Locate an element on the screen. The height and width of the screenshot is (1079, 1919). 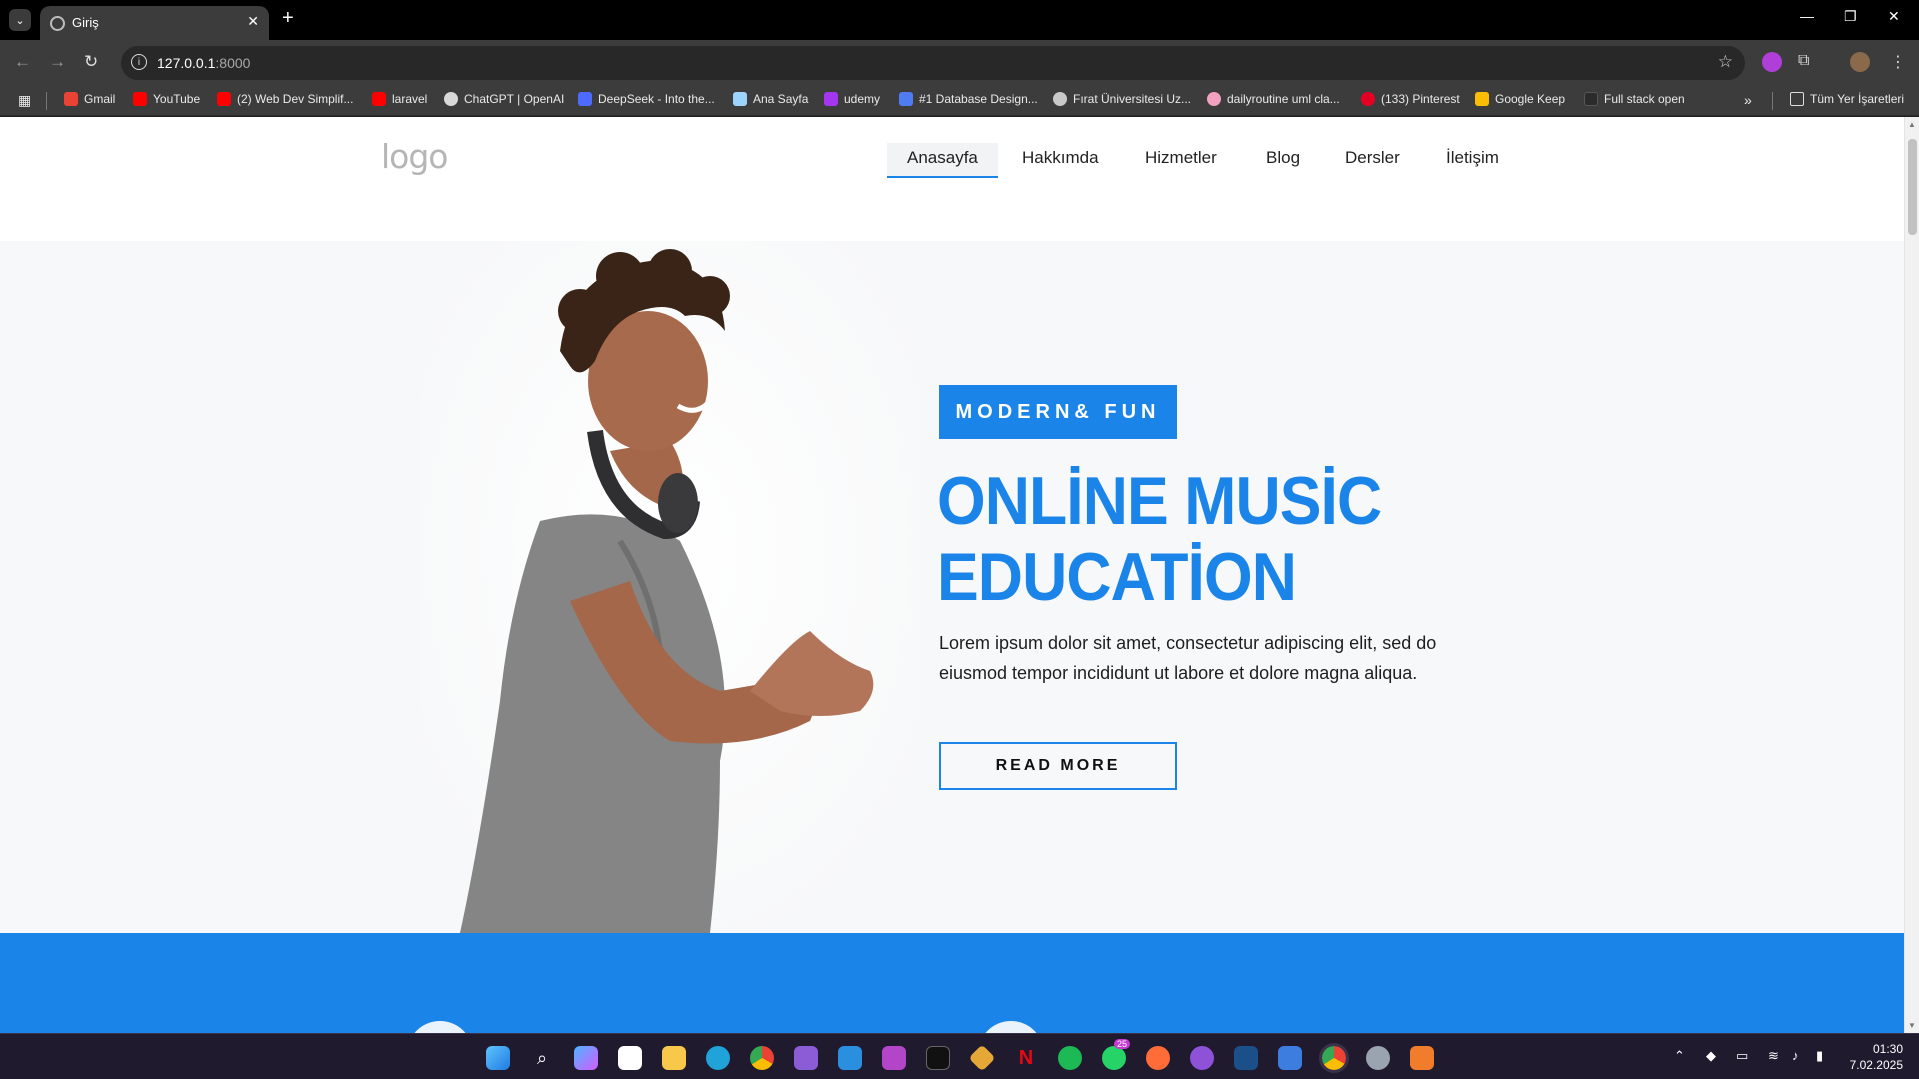
tray-app-icon: ◆ is located at coordinates (1711, 1056).